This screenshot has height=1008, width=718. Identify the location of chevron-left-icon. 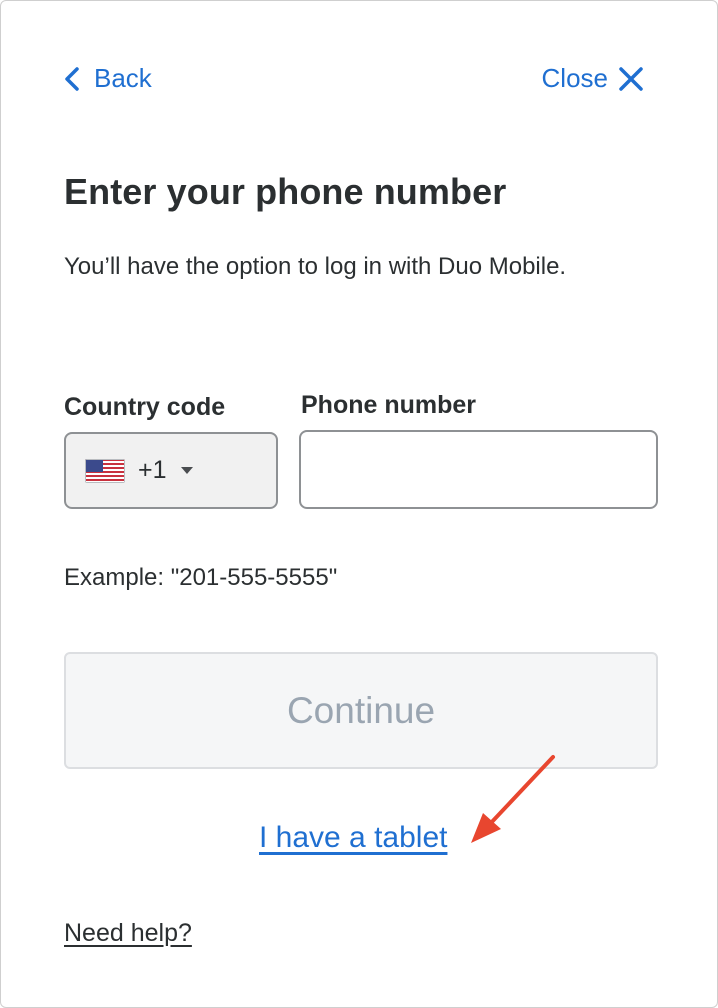
(72, 78).